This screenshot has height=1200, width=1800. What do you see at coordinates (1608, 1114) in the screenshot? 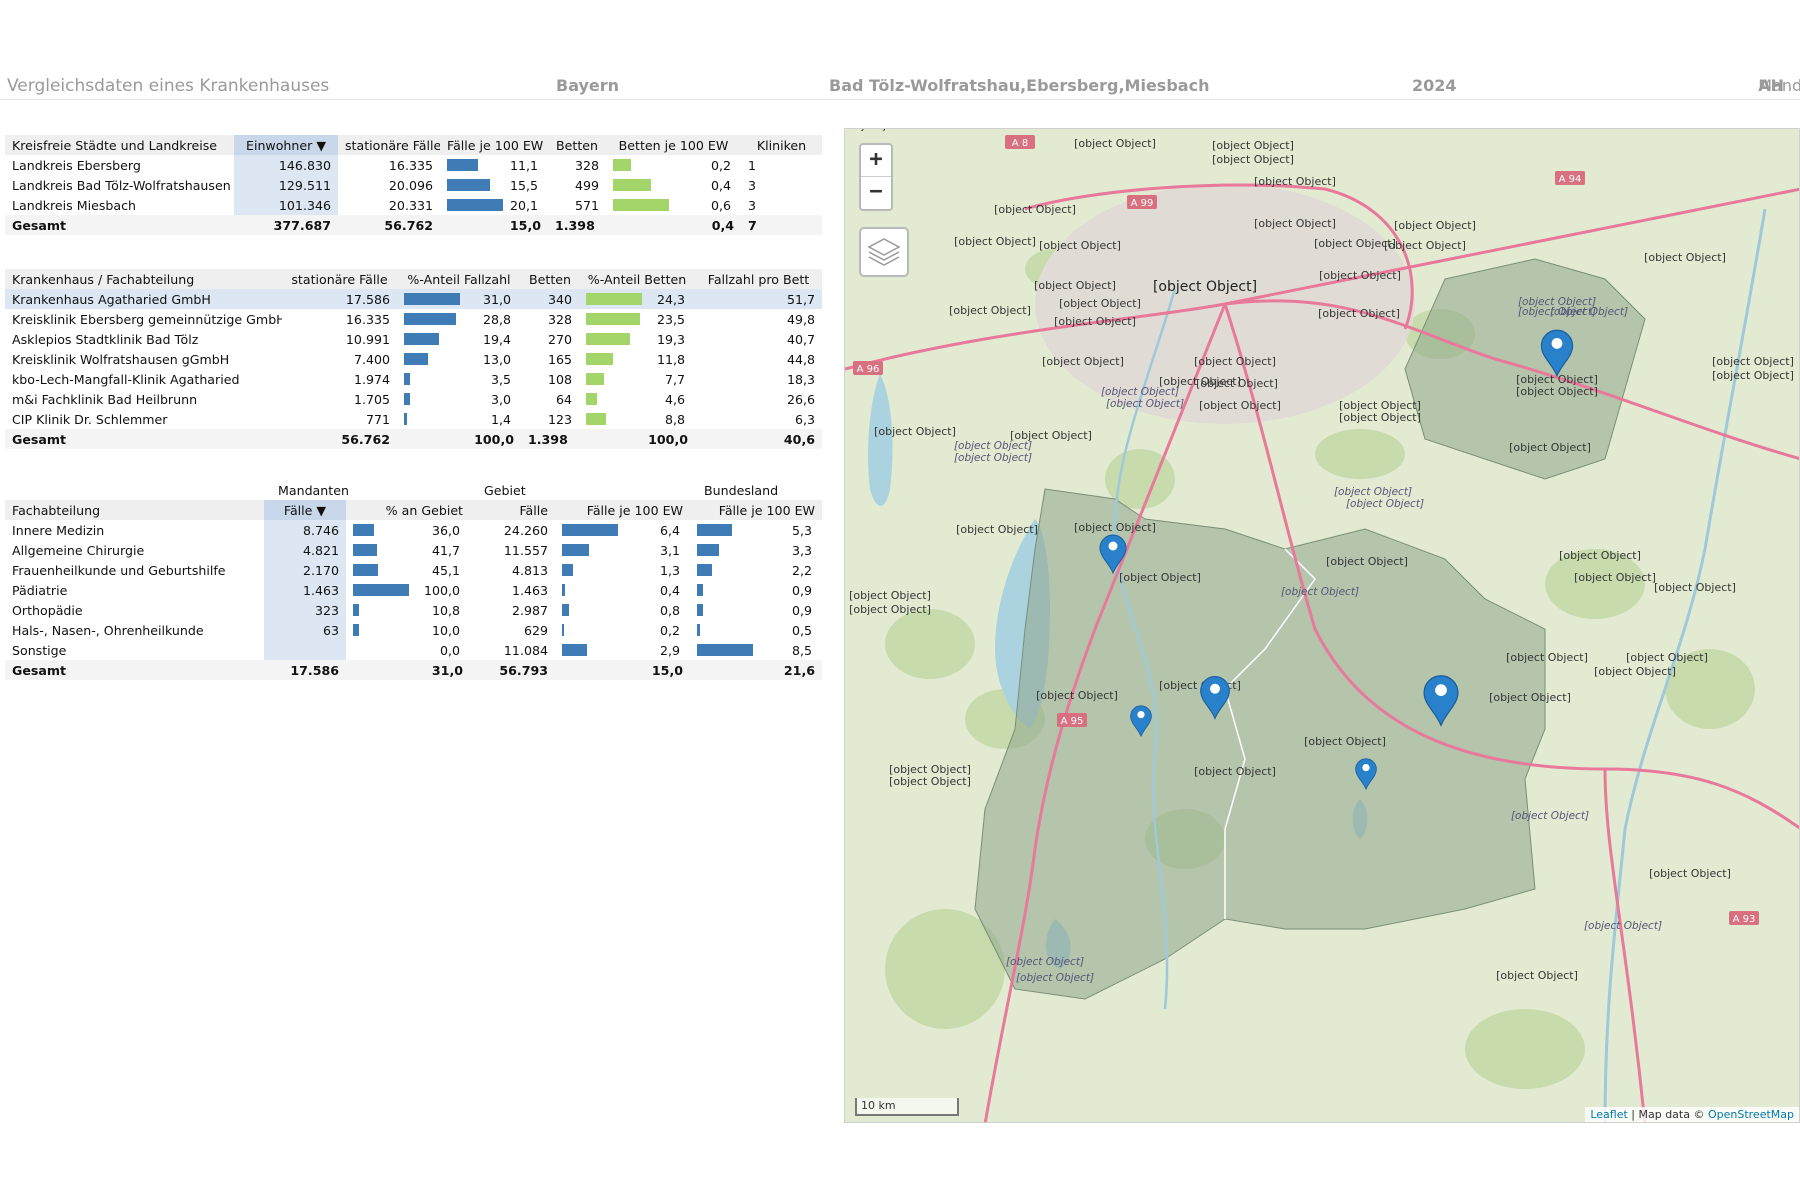
I see `leaflet-link: Leaflet` at bounding box center [1608, 1114].